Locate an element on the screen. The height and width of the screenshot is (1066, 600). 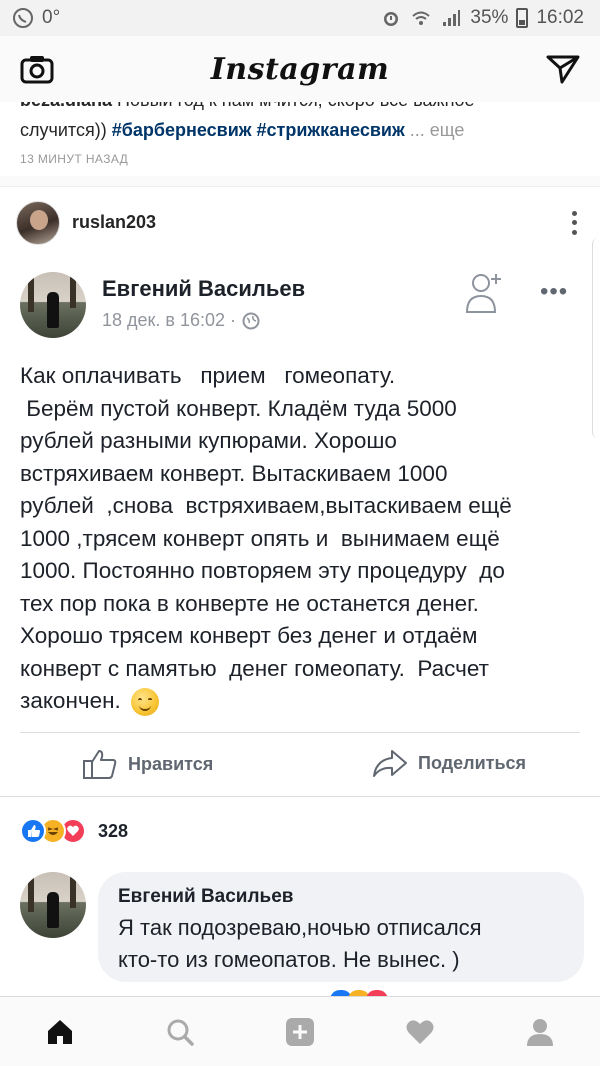
nav-home is located at coordinates (60, 1032).